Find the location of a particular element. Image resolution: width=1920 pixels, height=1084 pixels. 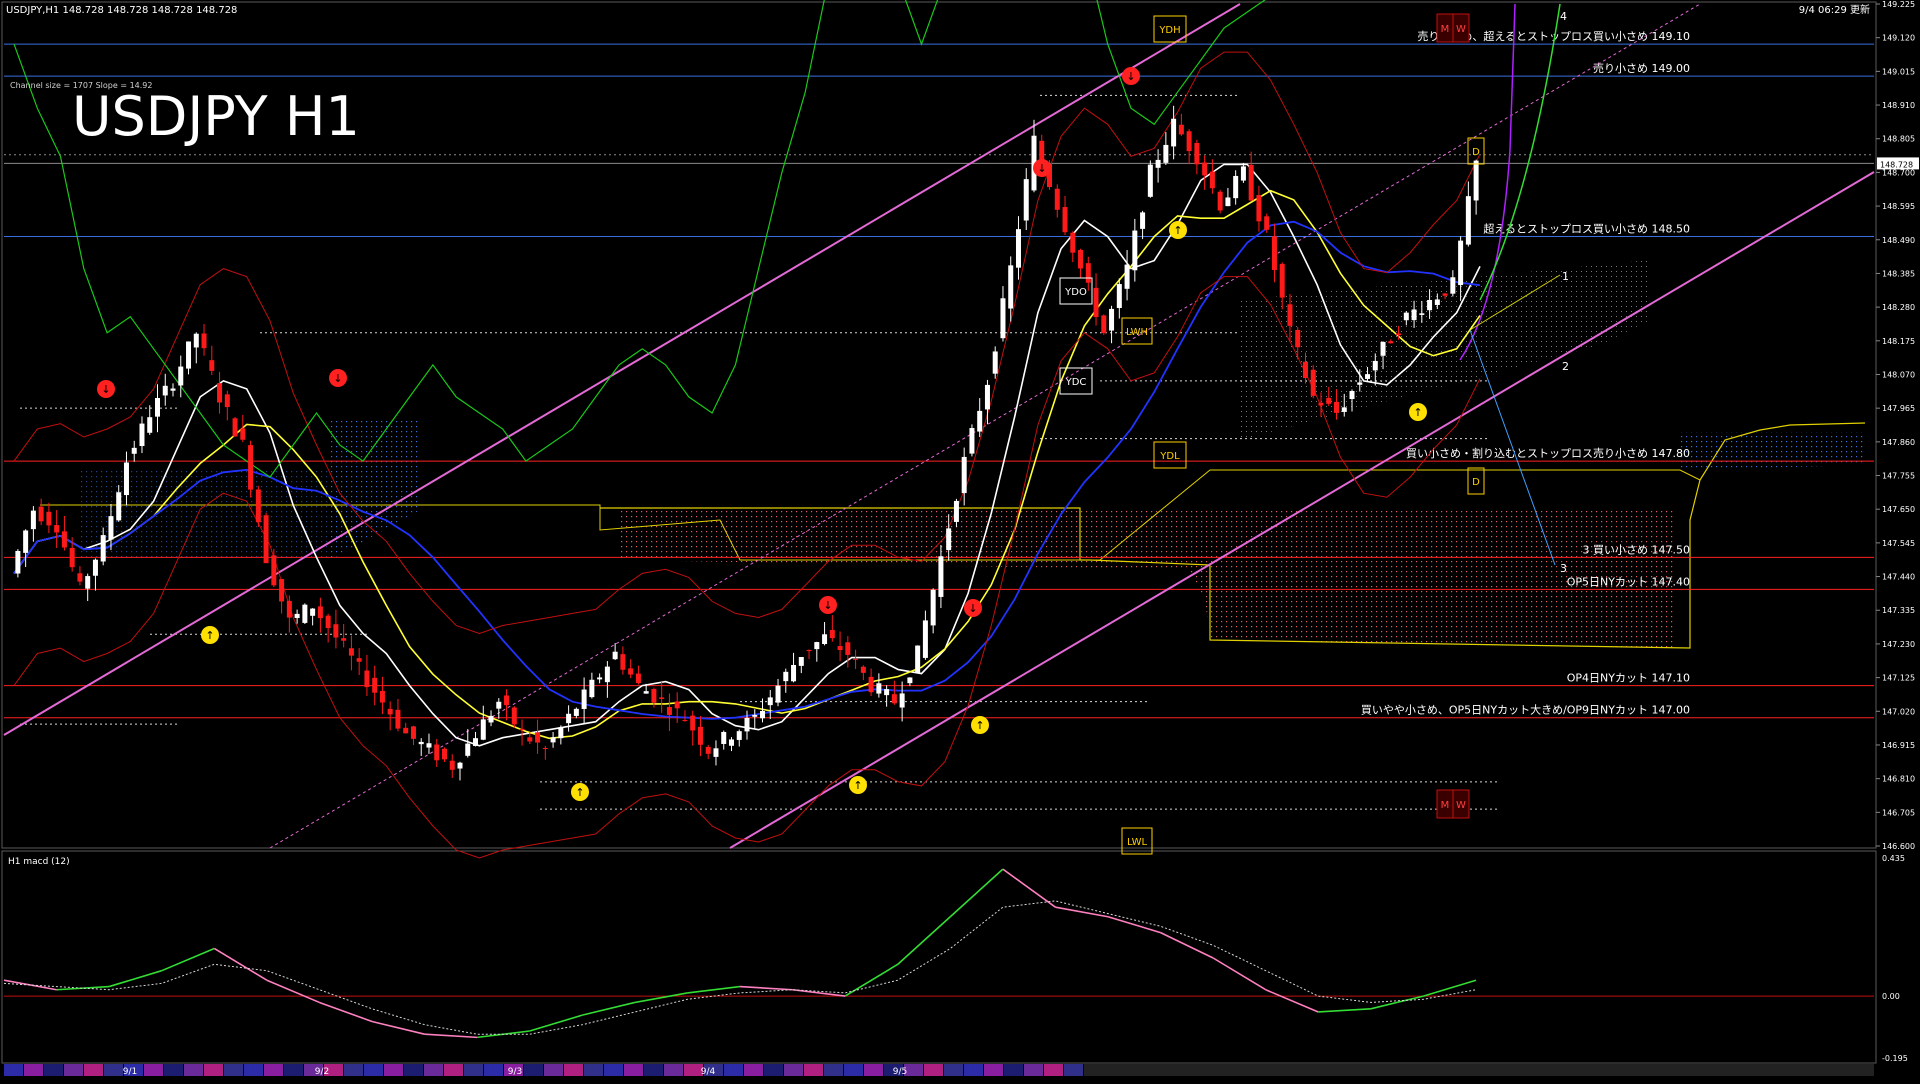

mw-label: M is located at coordinates (1445, 805).